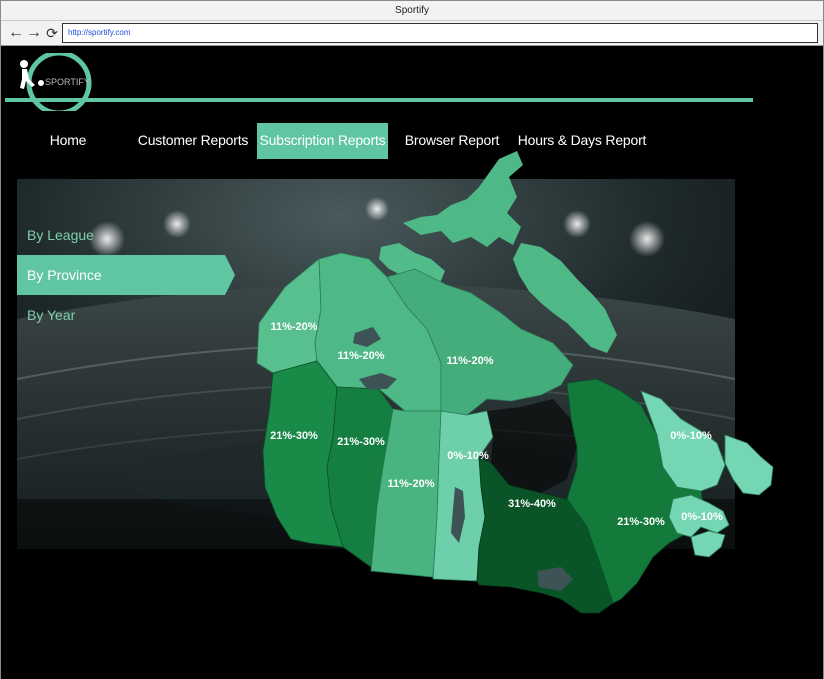 The image size is (824, 679). What do you see at coordinates (34, 33) in the screenshot?
I see `forward-arrow-icon: →` at bounding box center [34, 33].